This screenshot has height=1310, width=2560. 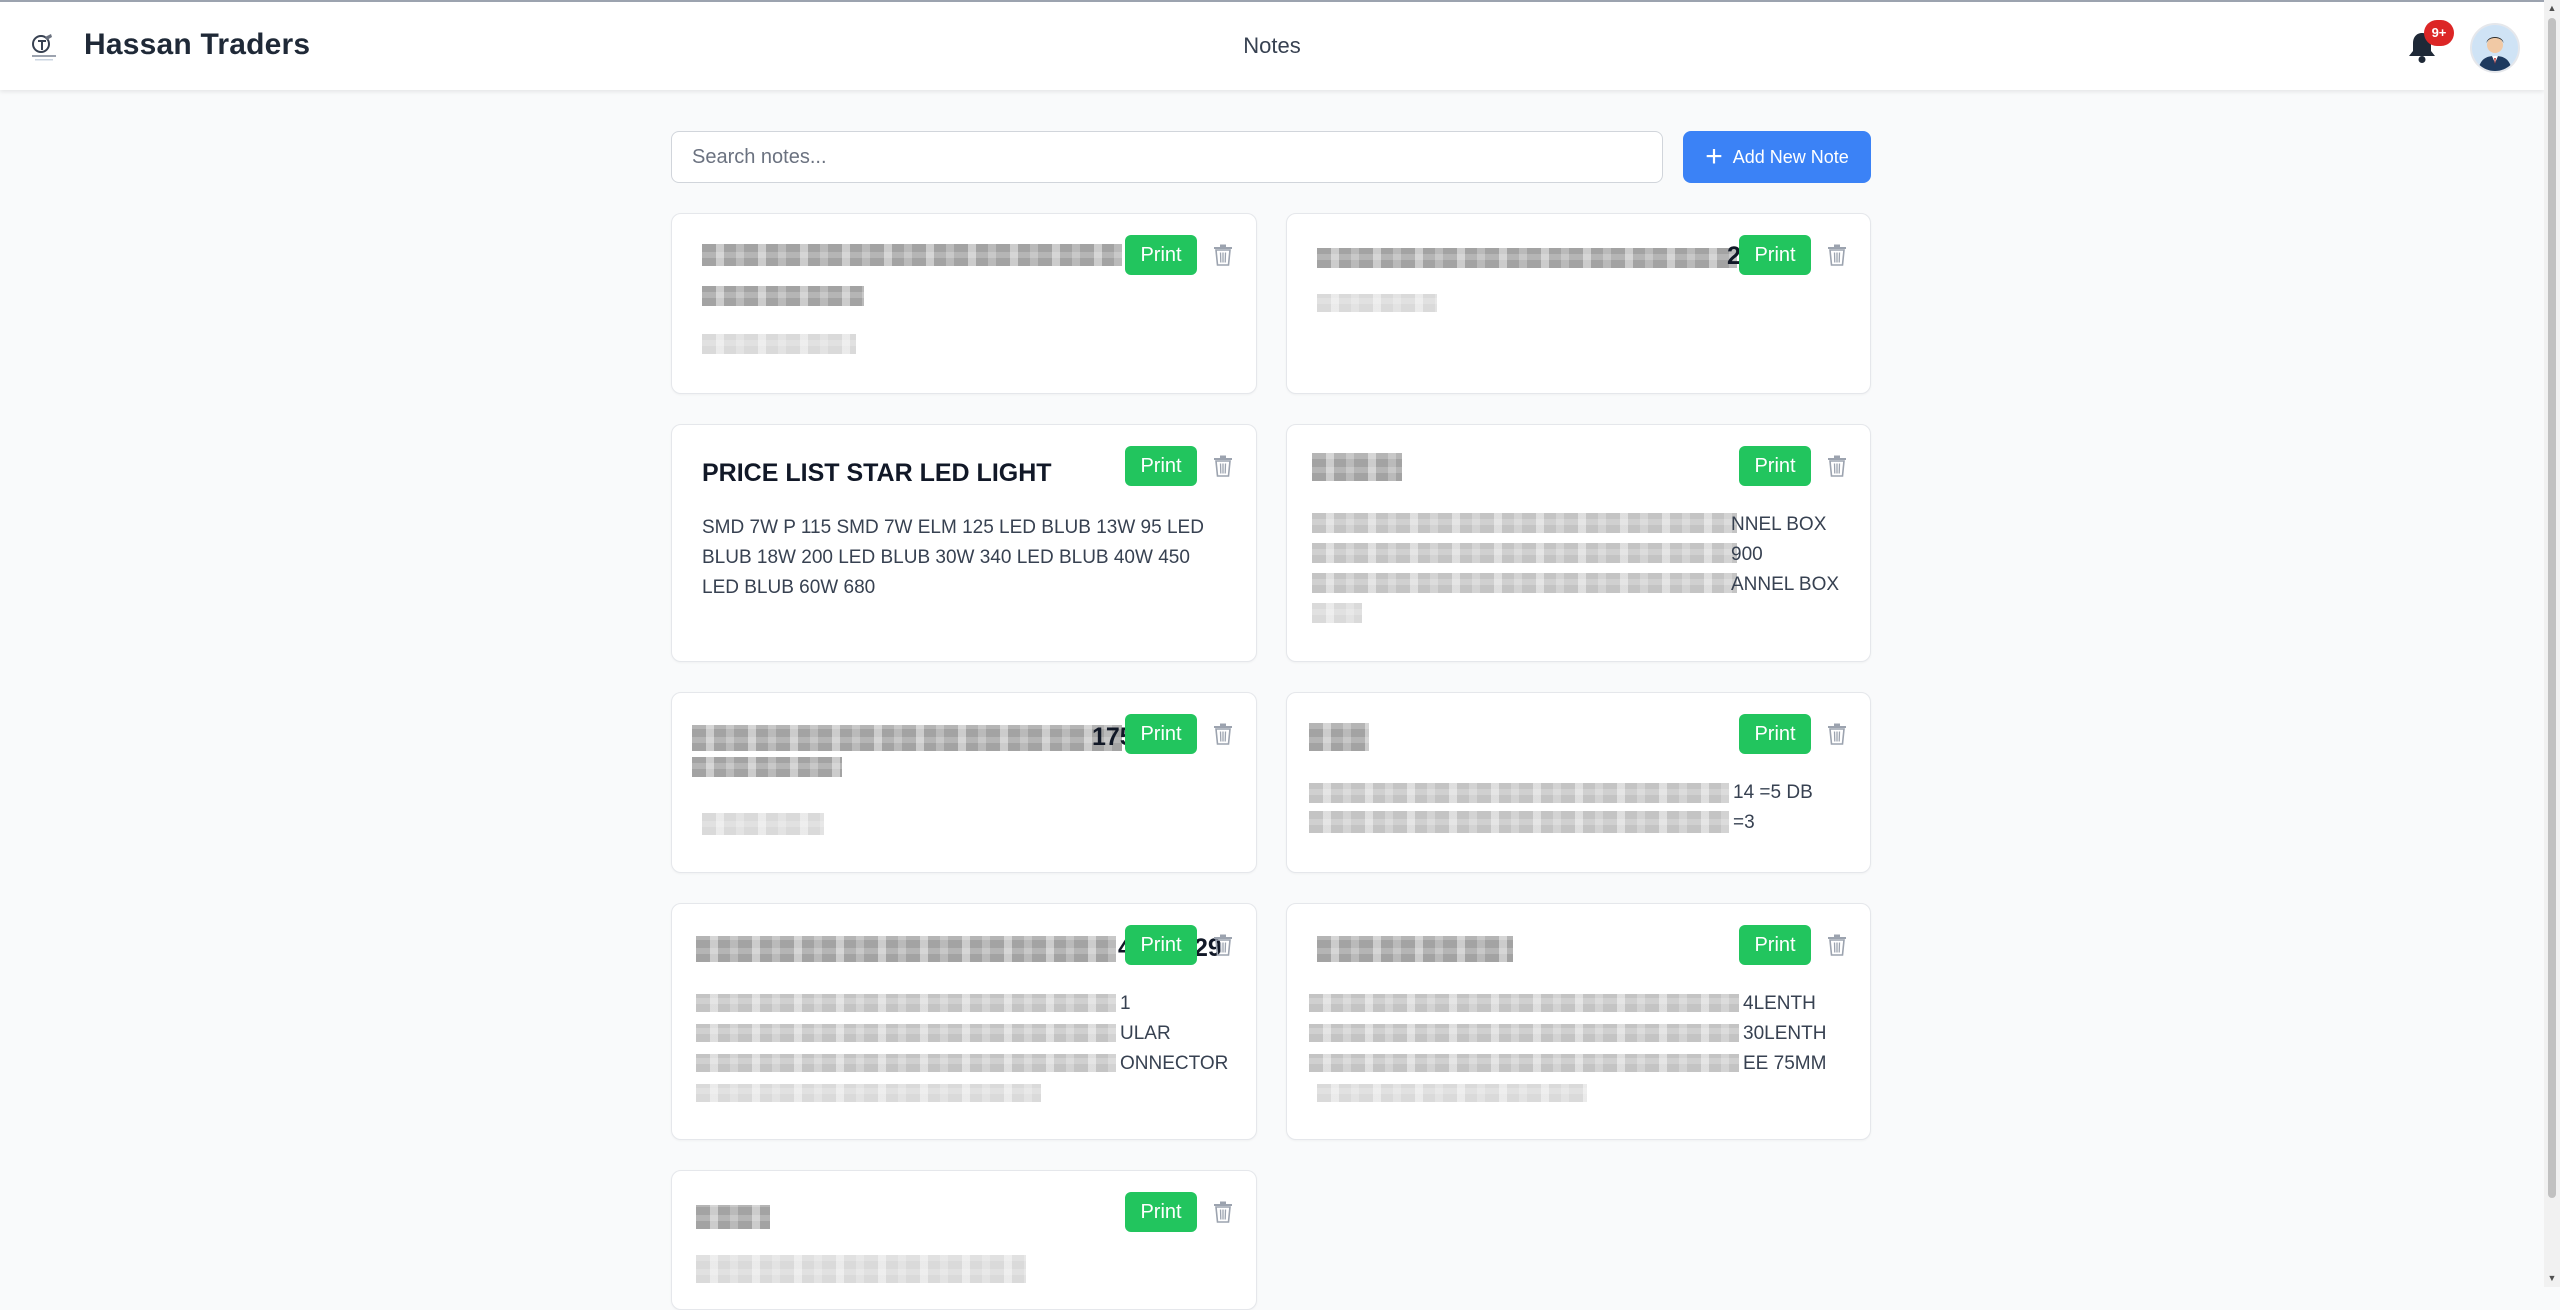 I want to click on note-body-fragment: =3, so click(x=1744, y=823).